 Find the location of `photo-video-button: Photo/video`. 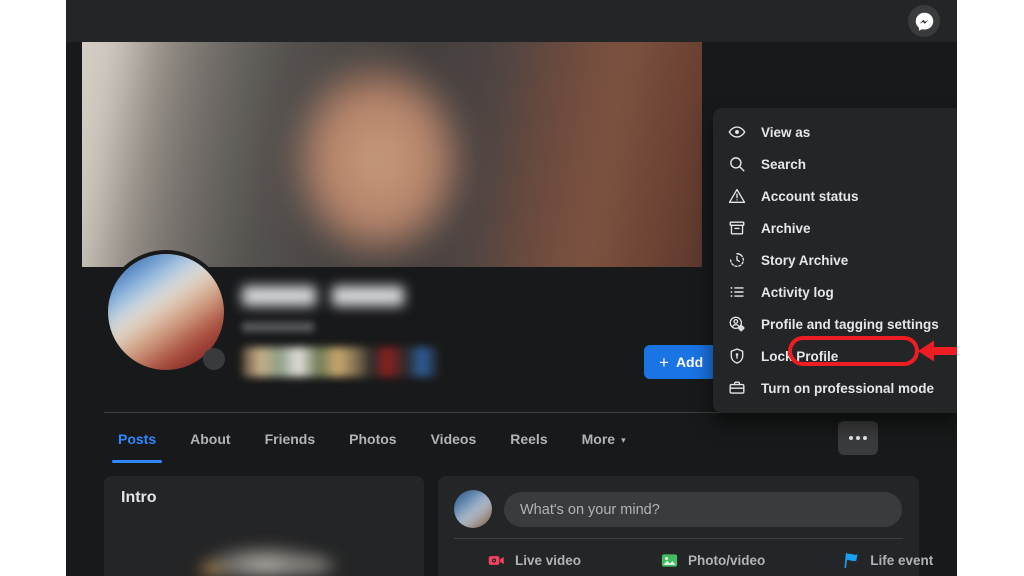

photo-video-button: Photo/video is located at coordinates (712, 560).